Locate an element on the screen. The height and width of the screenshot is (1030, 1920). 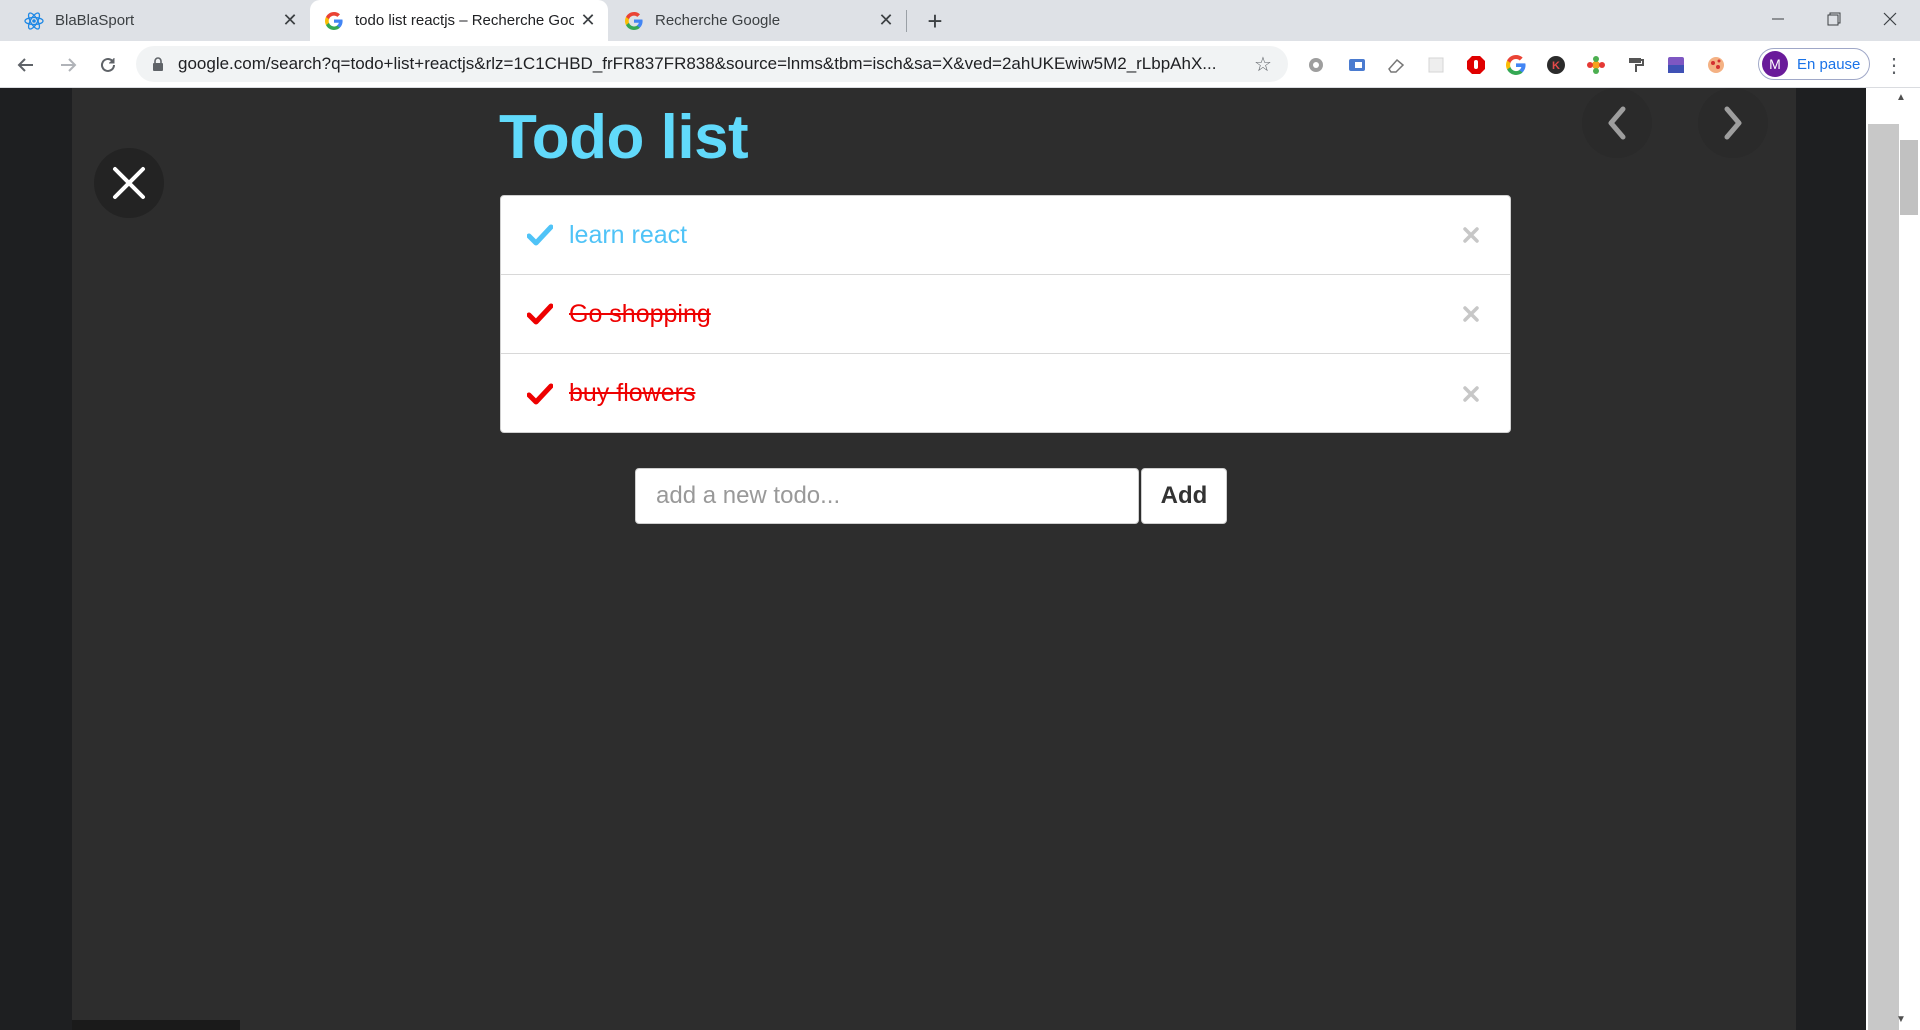
list-item: buy flowers is located at coordinates (1005, 393).